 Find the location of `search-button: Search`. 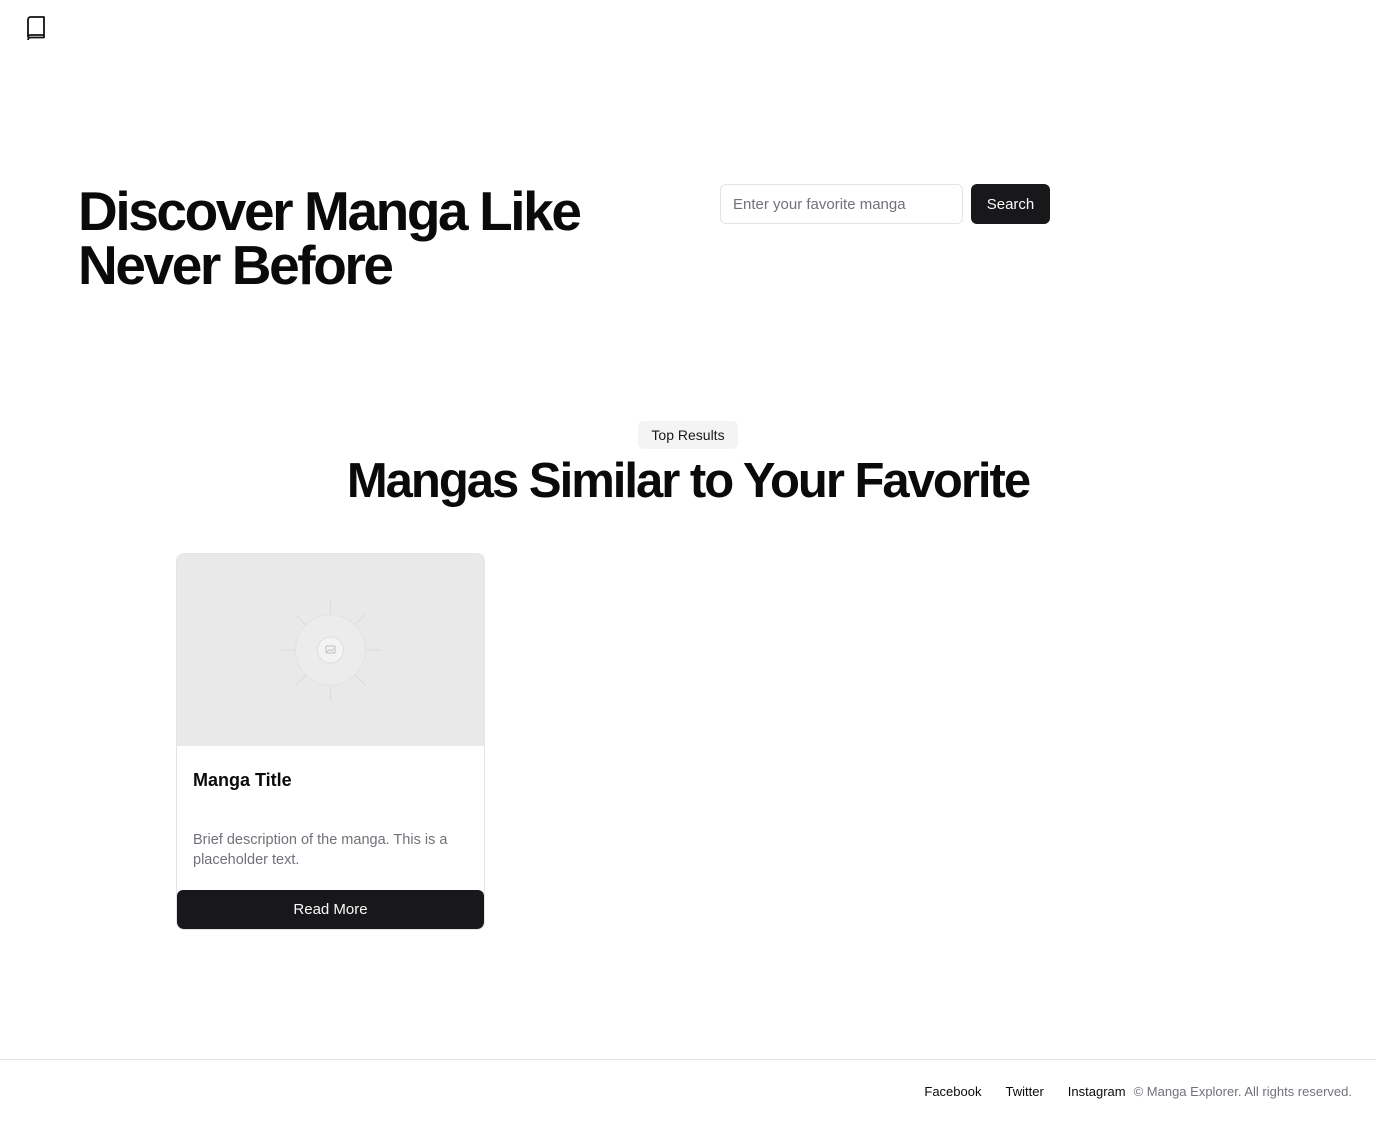

search-button: Search is located at coordinates (1010, 204).